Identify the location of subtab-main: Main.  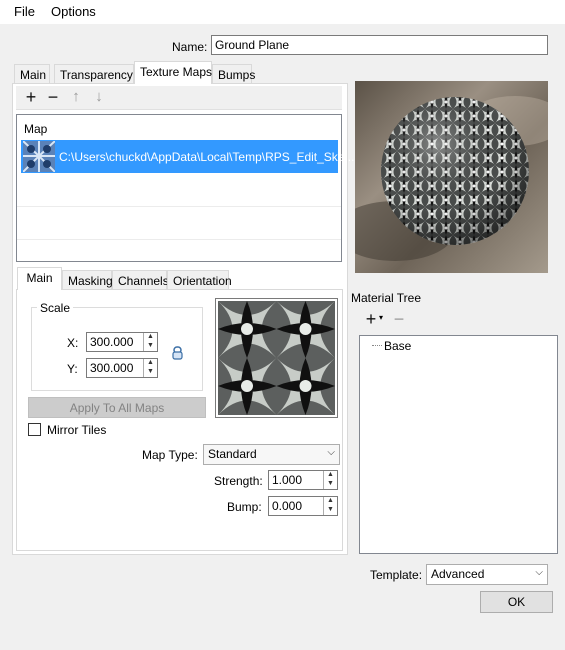
(39, 278).